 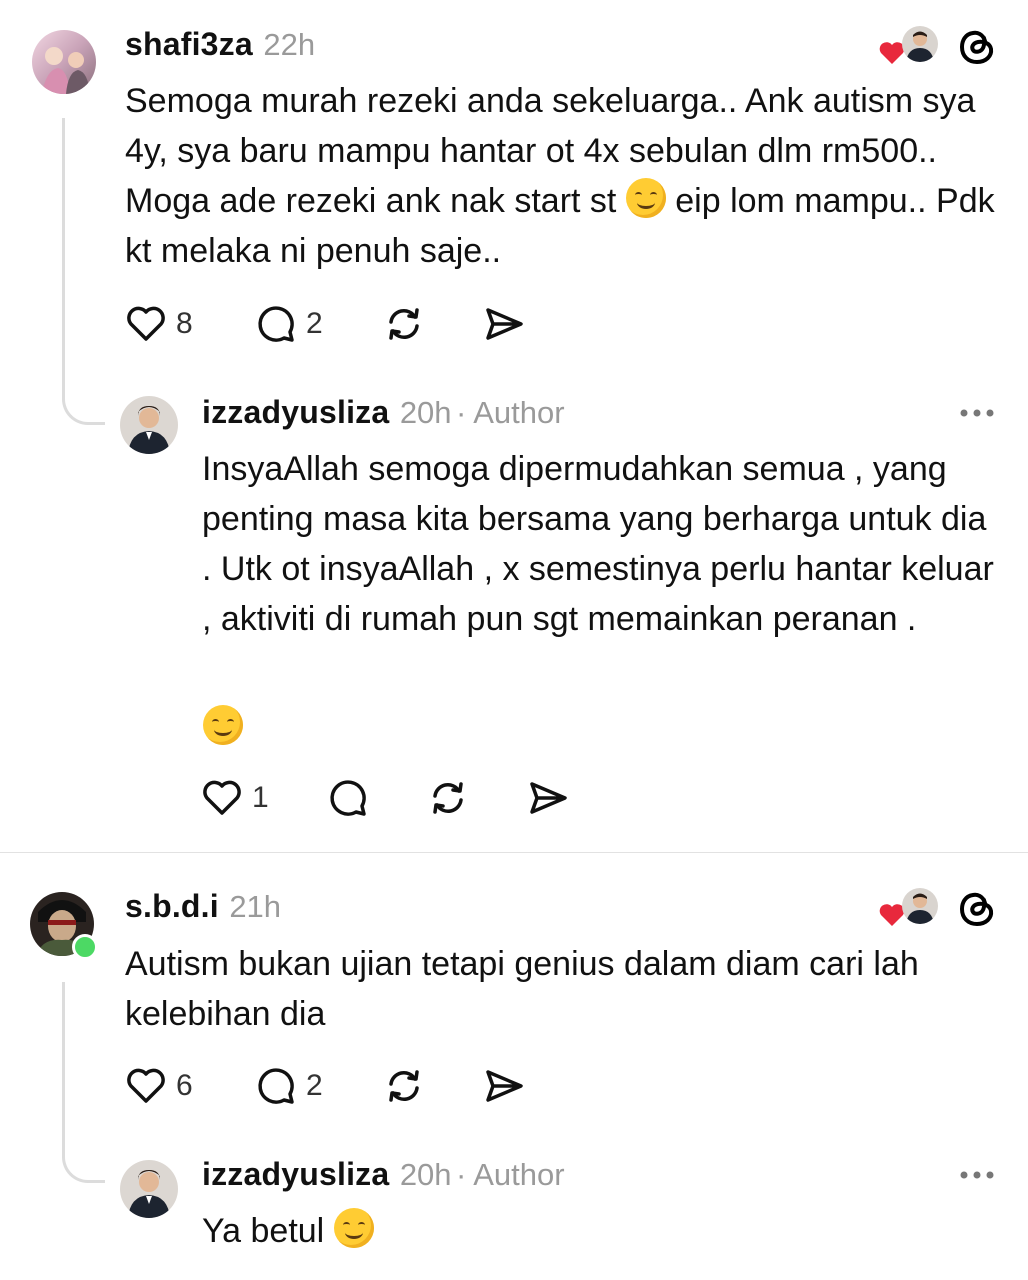 What do you see at coordinates (602, 1231) in the screenshot?
I see `reply-body: Ya betul` at bounding box center [602, 1231].